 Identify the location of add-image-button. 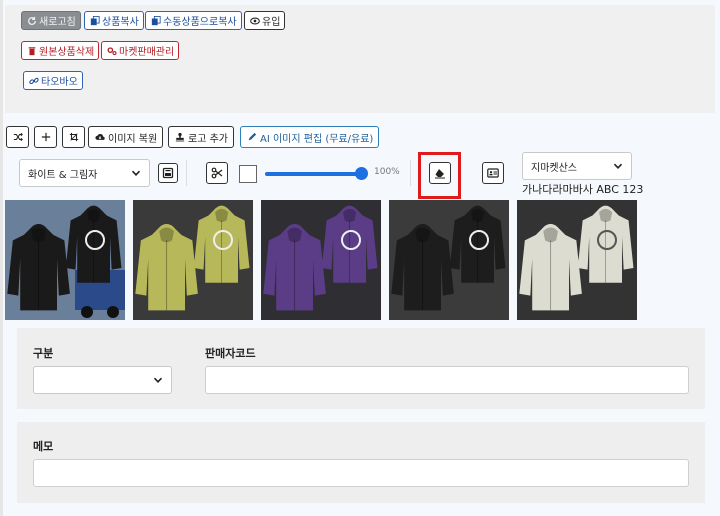
(45, 137).